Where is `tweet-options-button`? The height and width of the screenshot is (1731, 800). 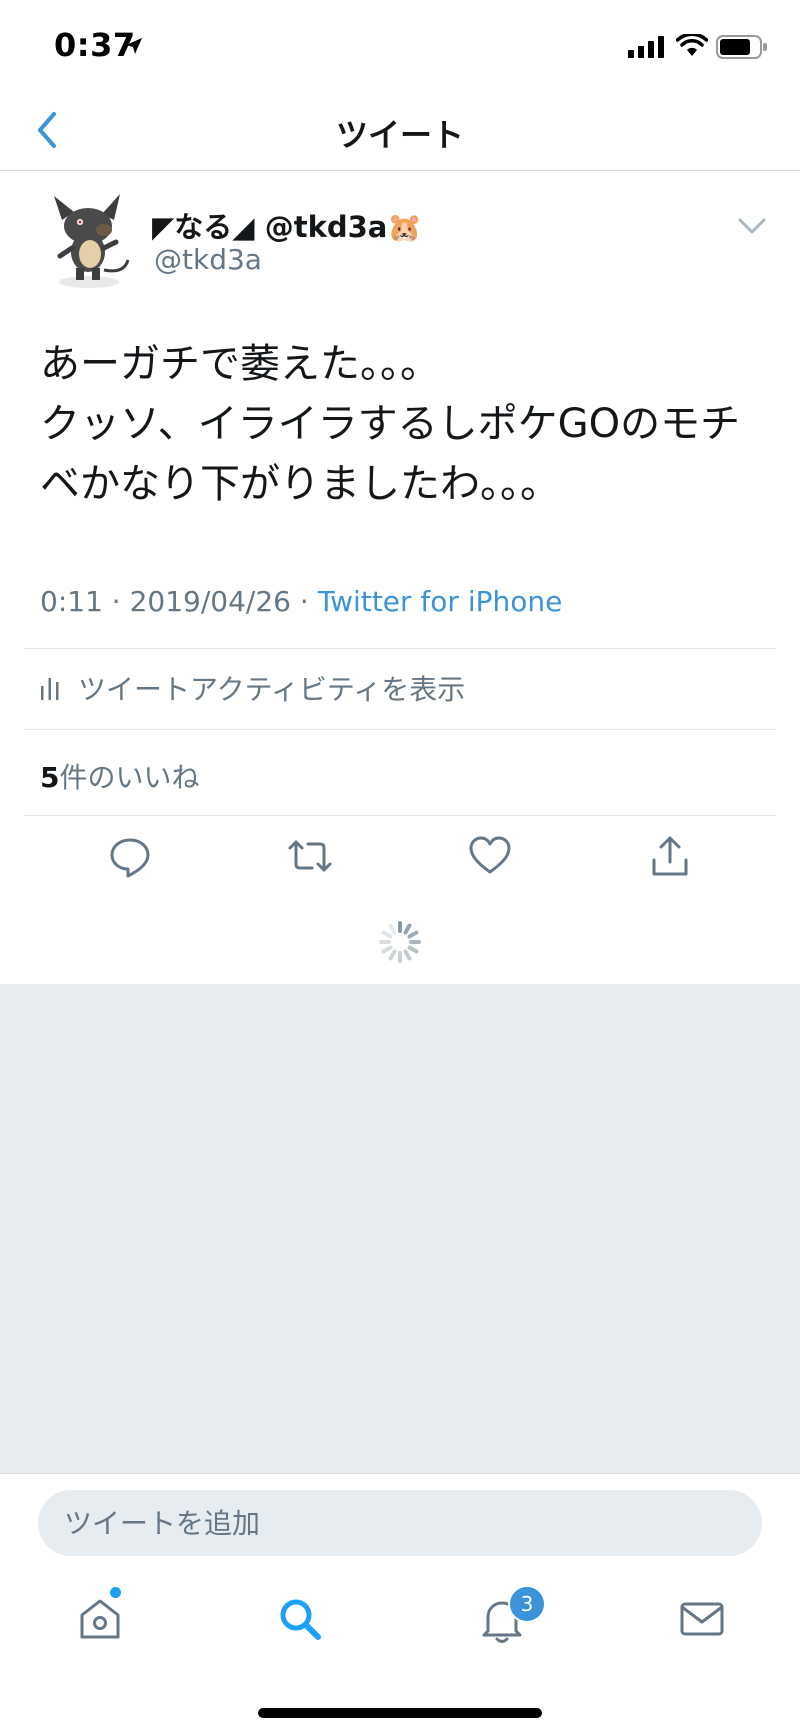
tweet-options-button is located at coordinates (752, 226).